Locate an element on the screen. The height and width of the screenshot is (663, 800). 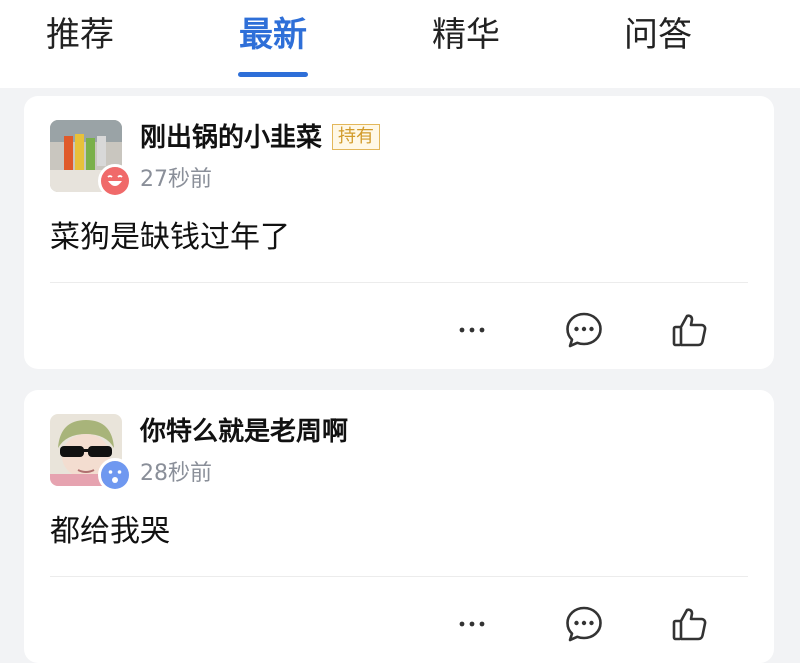
post-timestamp: 28秒前 is located at coordinates (176, 473).